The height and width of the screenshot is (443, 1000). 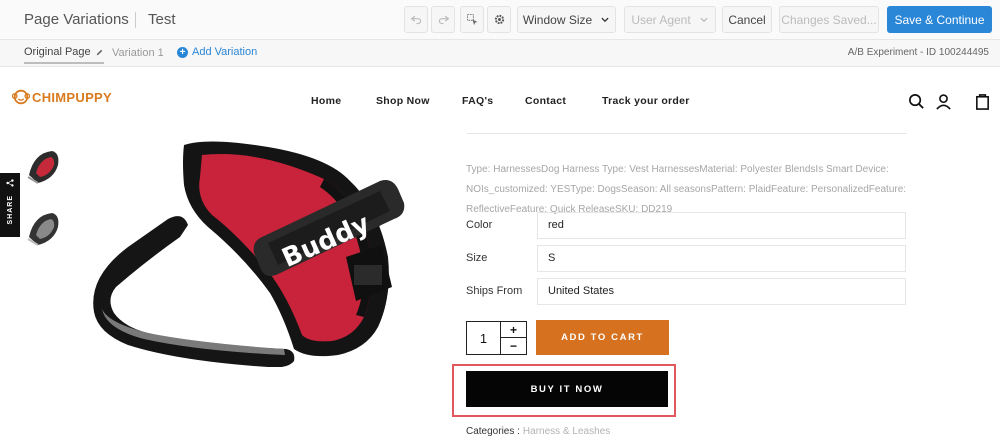 I want to click on redo-icon, so click(x=443, y=20).